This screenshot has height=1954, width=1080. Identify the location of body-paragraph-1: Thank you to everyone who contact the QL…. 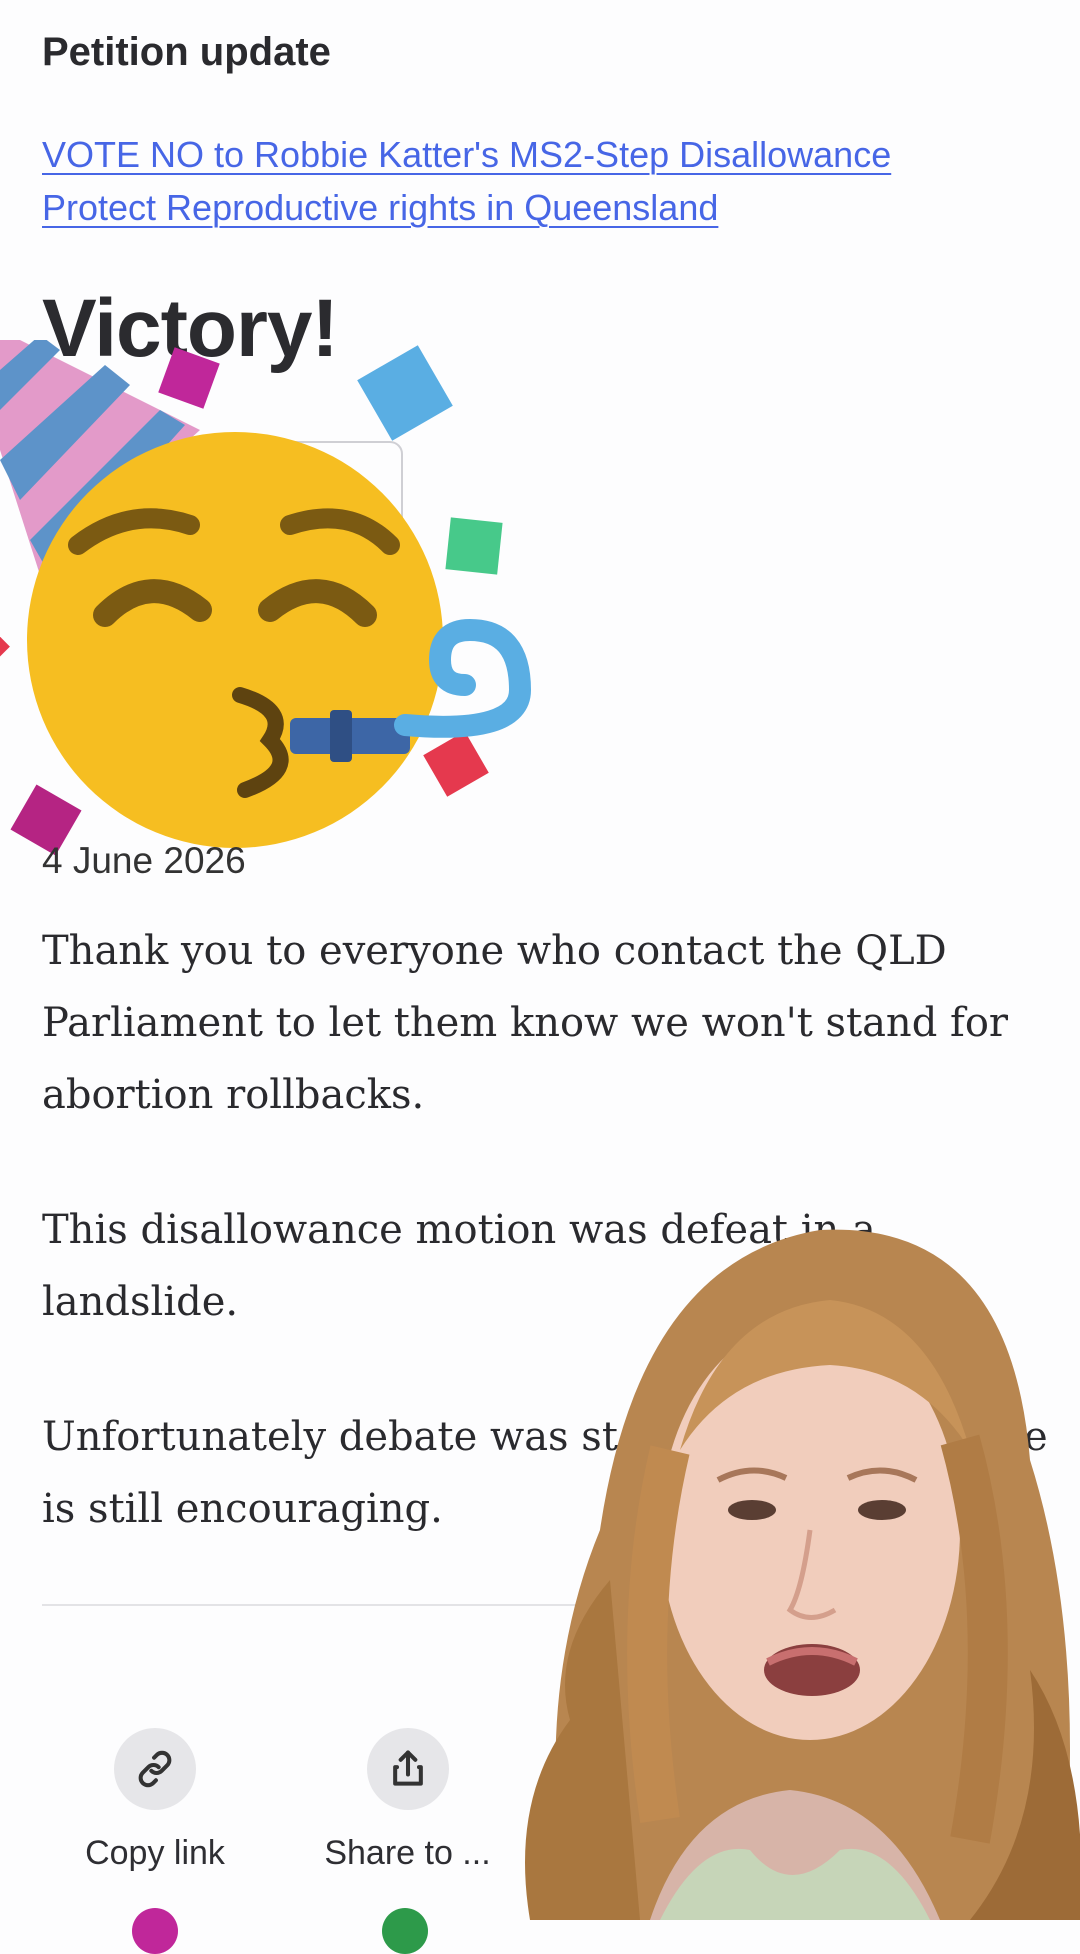
(525, 1023).